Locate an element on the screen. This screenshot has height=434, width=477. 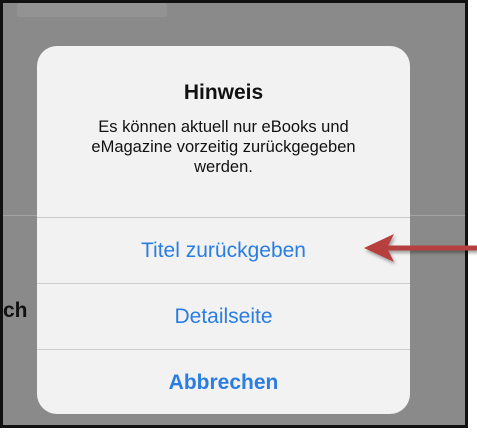
detail-page-button: Detailseite is located at coordinates (223, 317).